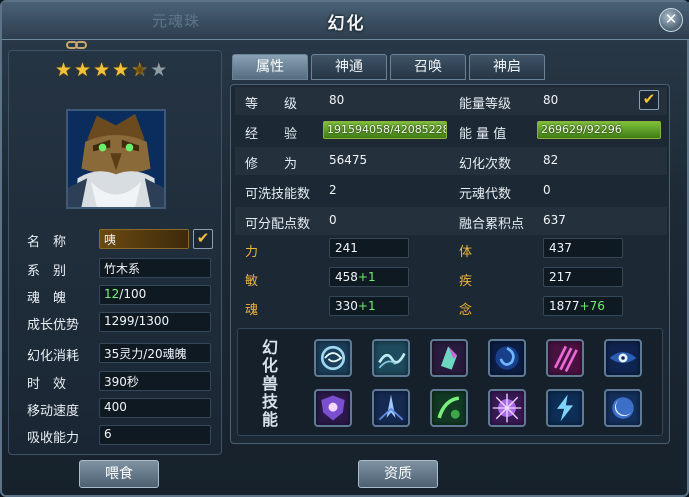  Describe the element at coordinates (295, 102) in the screenshot. I see `stat-level: 等 级 80` at that location.